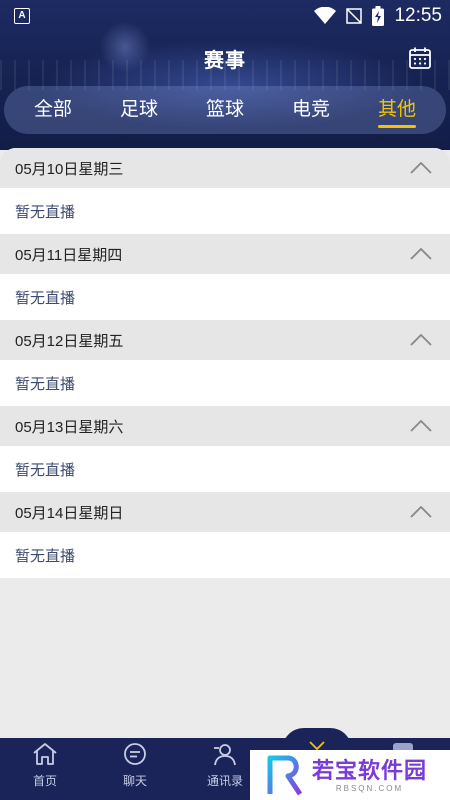 This screenshot has height=800, width=450. Describe the element at coordinates (69, 255) in the screenshot. I see `day-date: 05月11日星期四` at that location.